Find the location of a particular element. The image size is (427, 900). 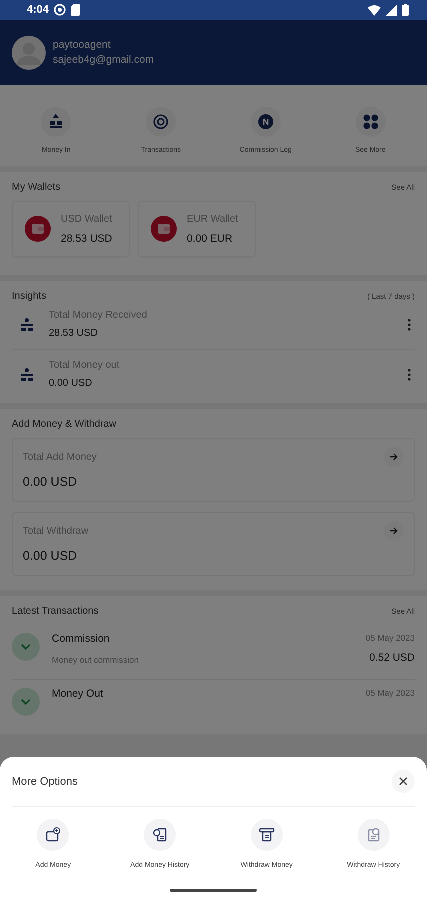

history-document-icon is located at coordinates (374, 835).